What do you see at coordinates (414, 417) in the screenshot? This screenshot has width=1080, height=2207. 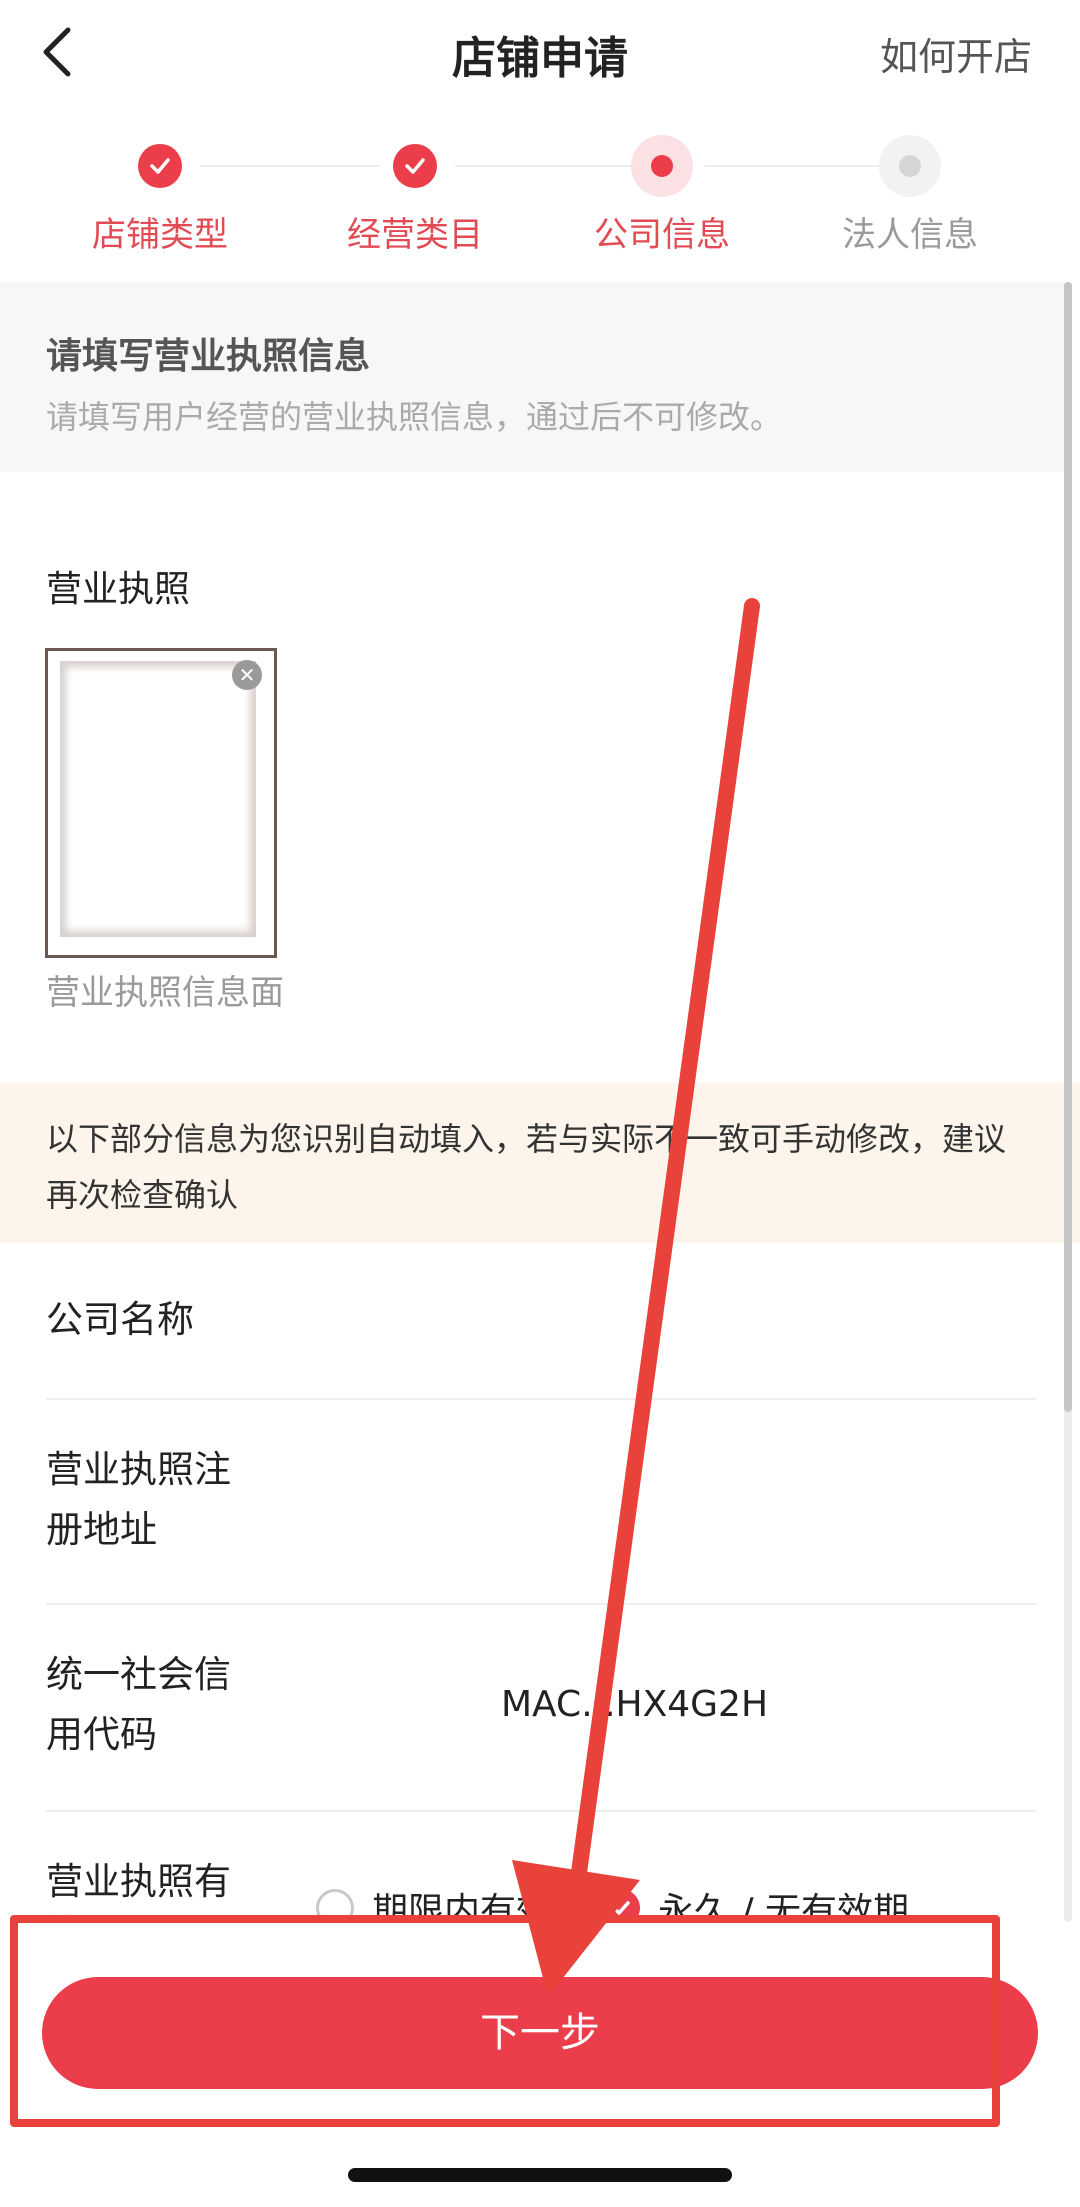 I see `info-subtitle: 请填写用户经营的营业执照信息，通过后不可修改。` at bounding box center [414, 417].